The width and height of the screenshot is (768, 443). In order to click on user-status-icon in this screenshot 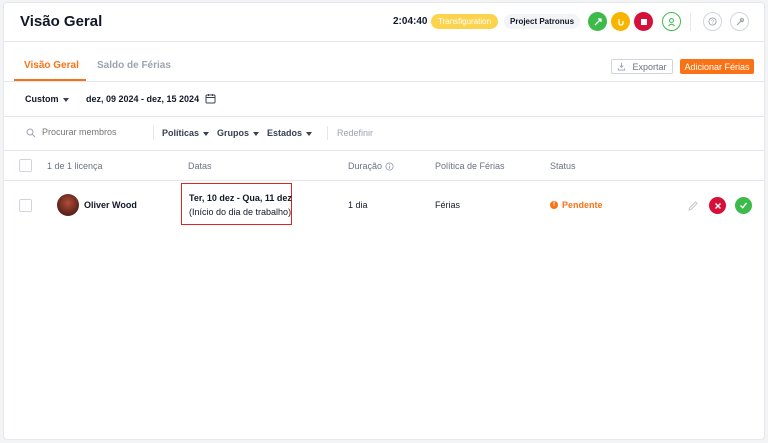, I will do `click(671, 21)`.